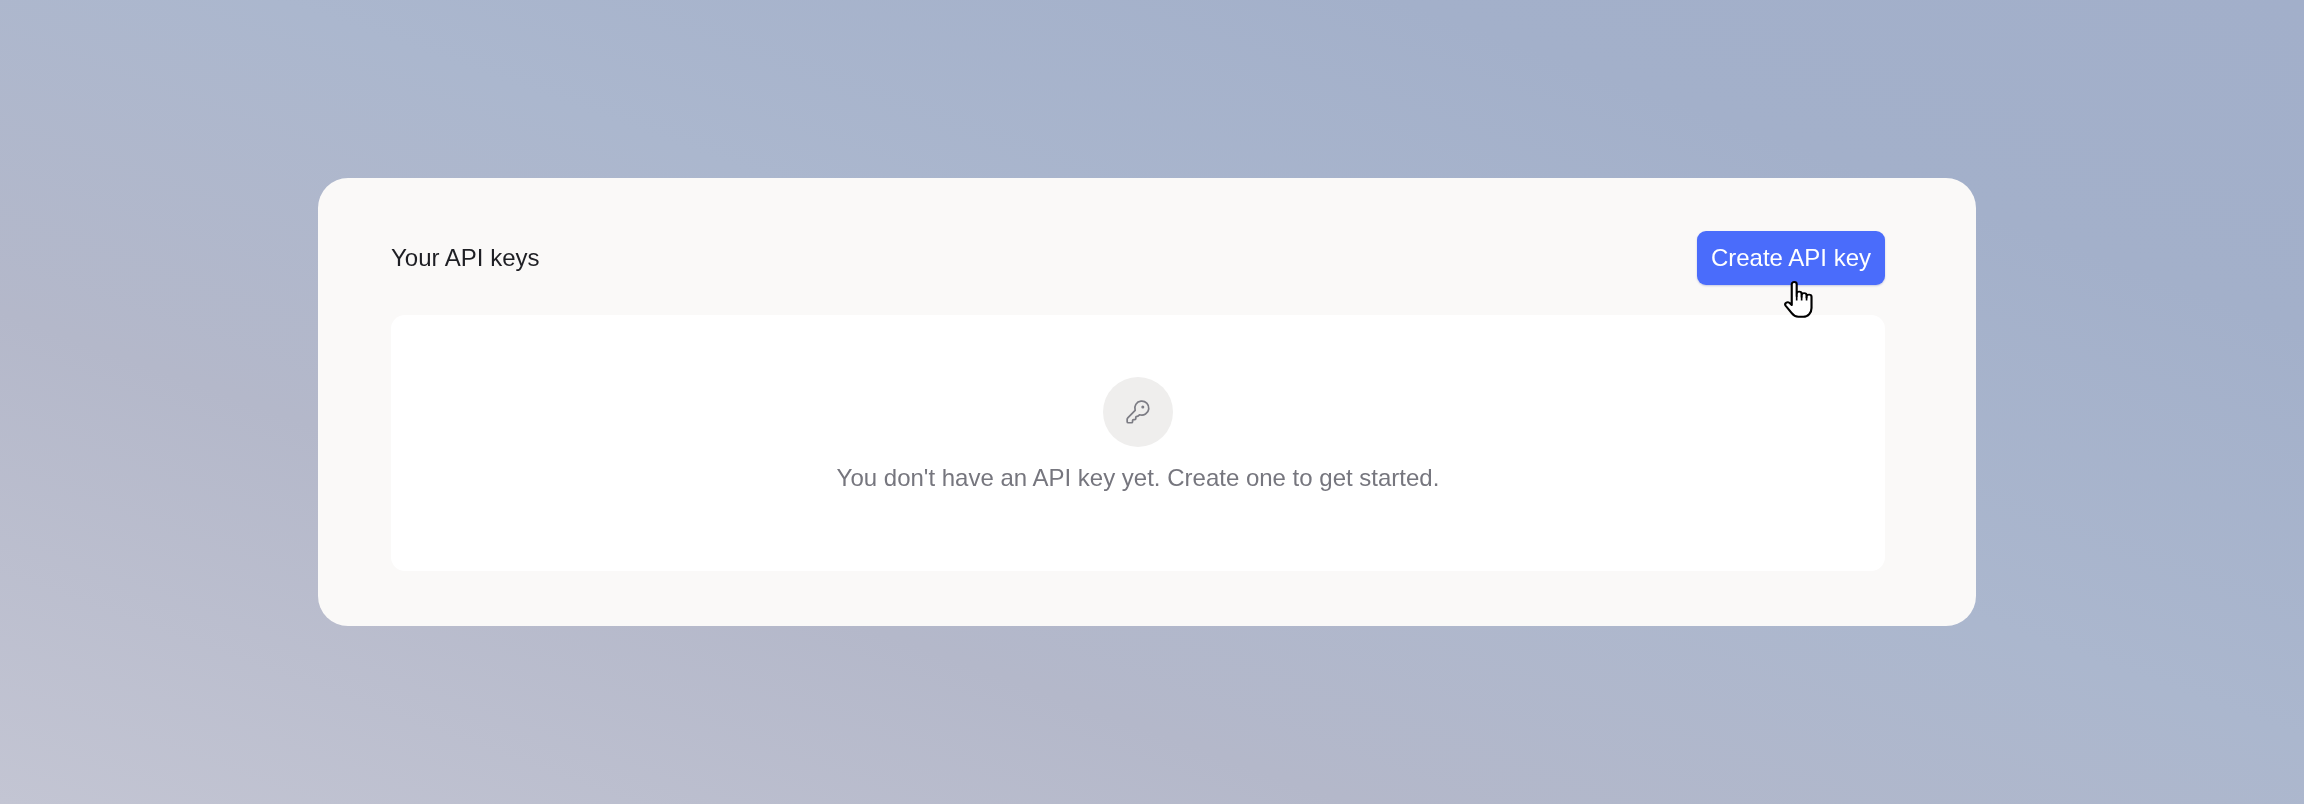  I want to click on create-api-key-button: Create API key, so click(1790, 258).